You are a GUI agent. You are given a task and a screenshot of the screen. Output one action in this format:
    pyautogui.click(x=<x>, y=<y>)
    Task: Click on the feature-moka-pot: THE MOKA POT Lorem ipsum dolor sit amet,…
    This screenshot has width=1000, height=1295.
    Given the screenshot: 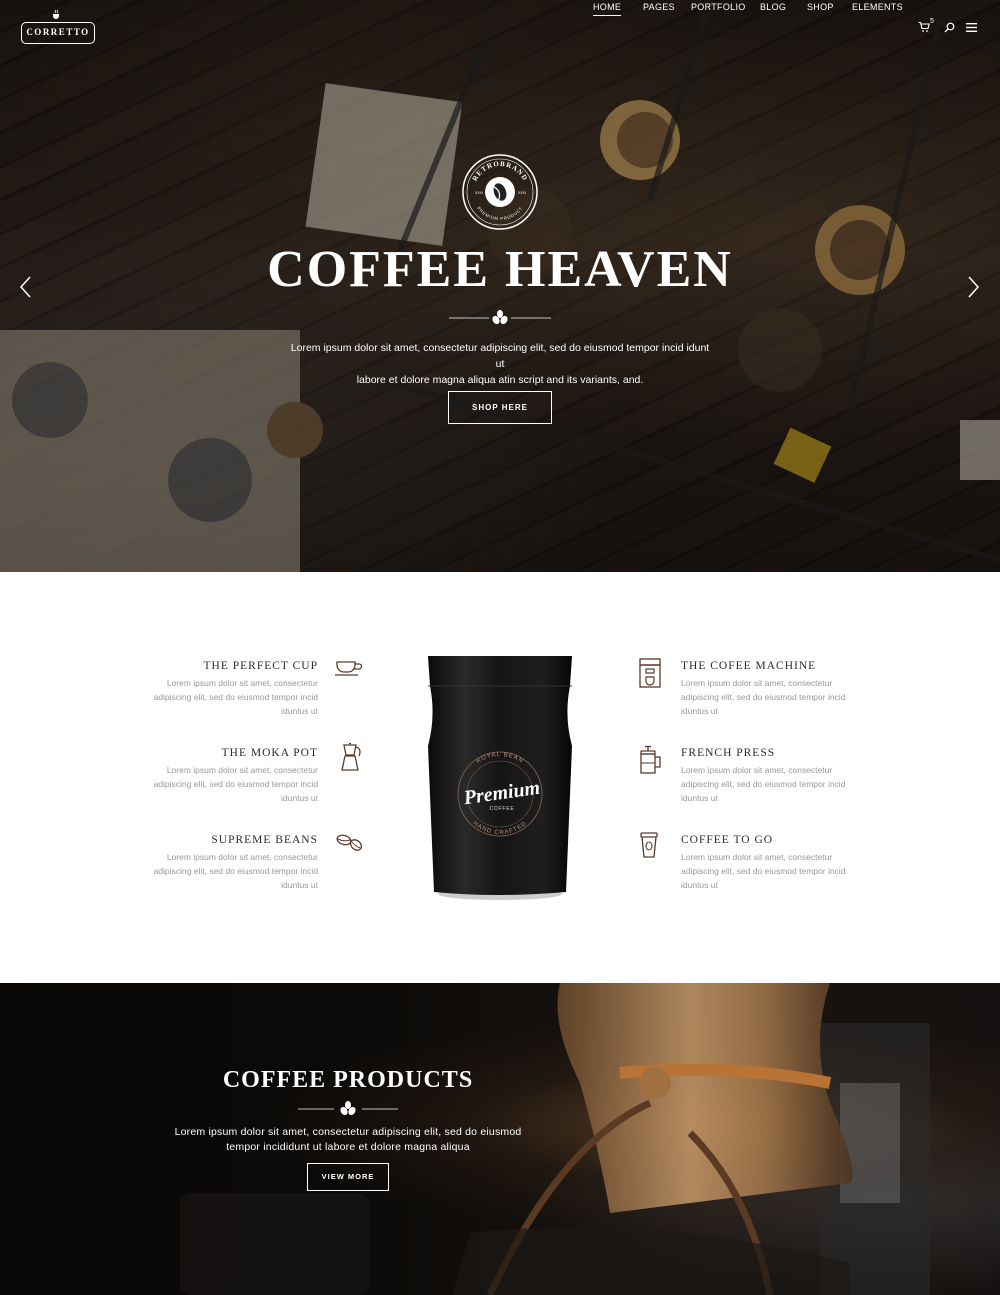 What is the action you would take?
    pyautogui.click(x=218, y=776)
    